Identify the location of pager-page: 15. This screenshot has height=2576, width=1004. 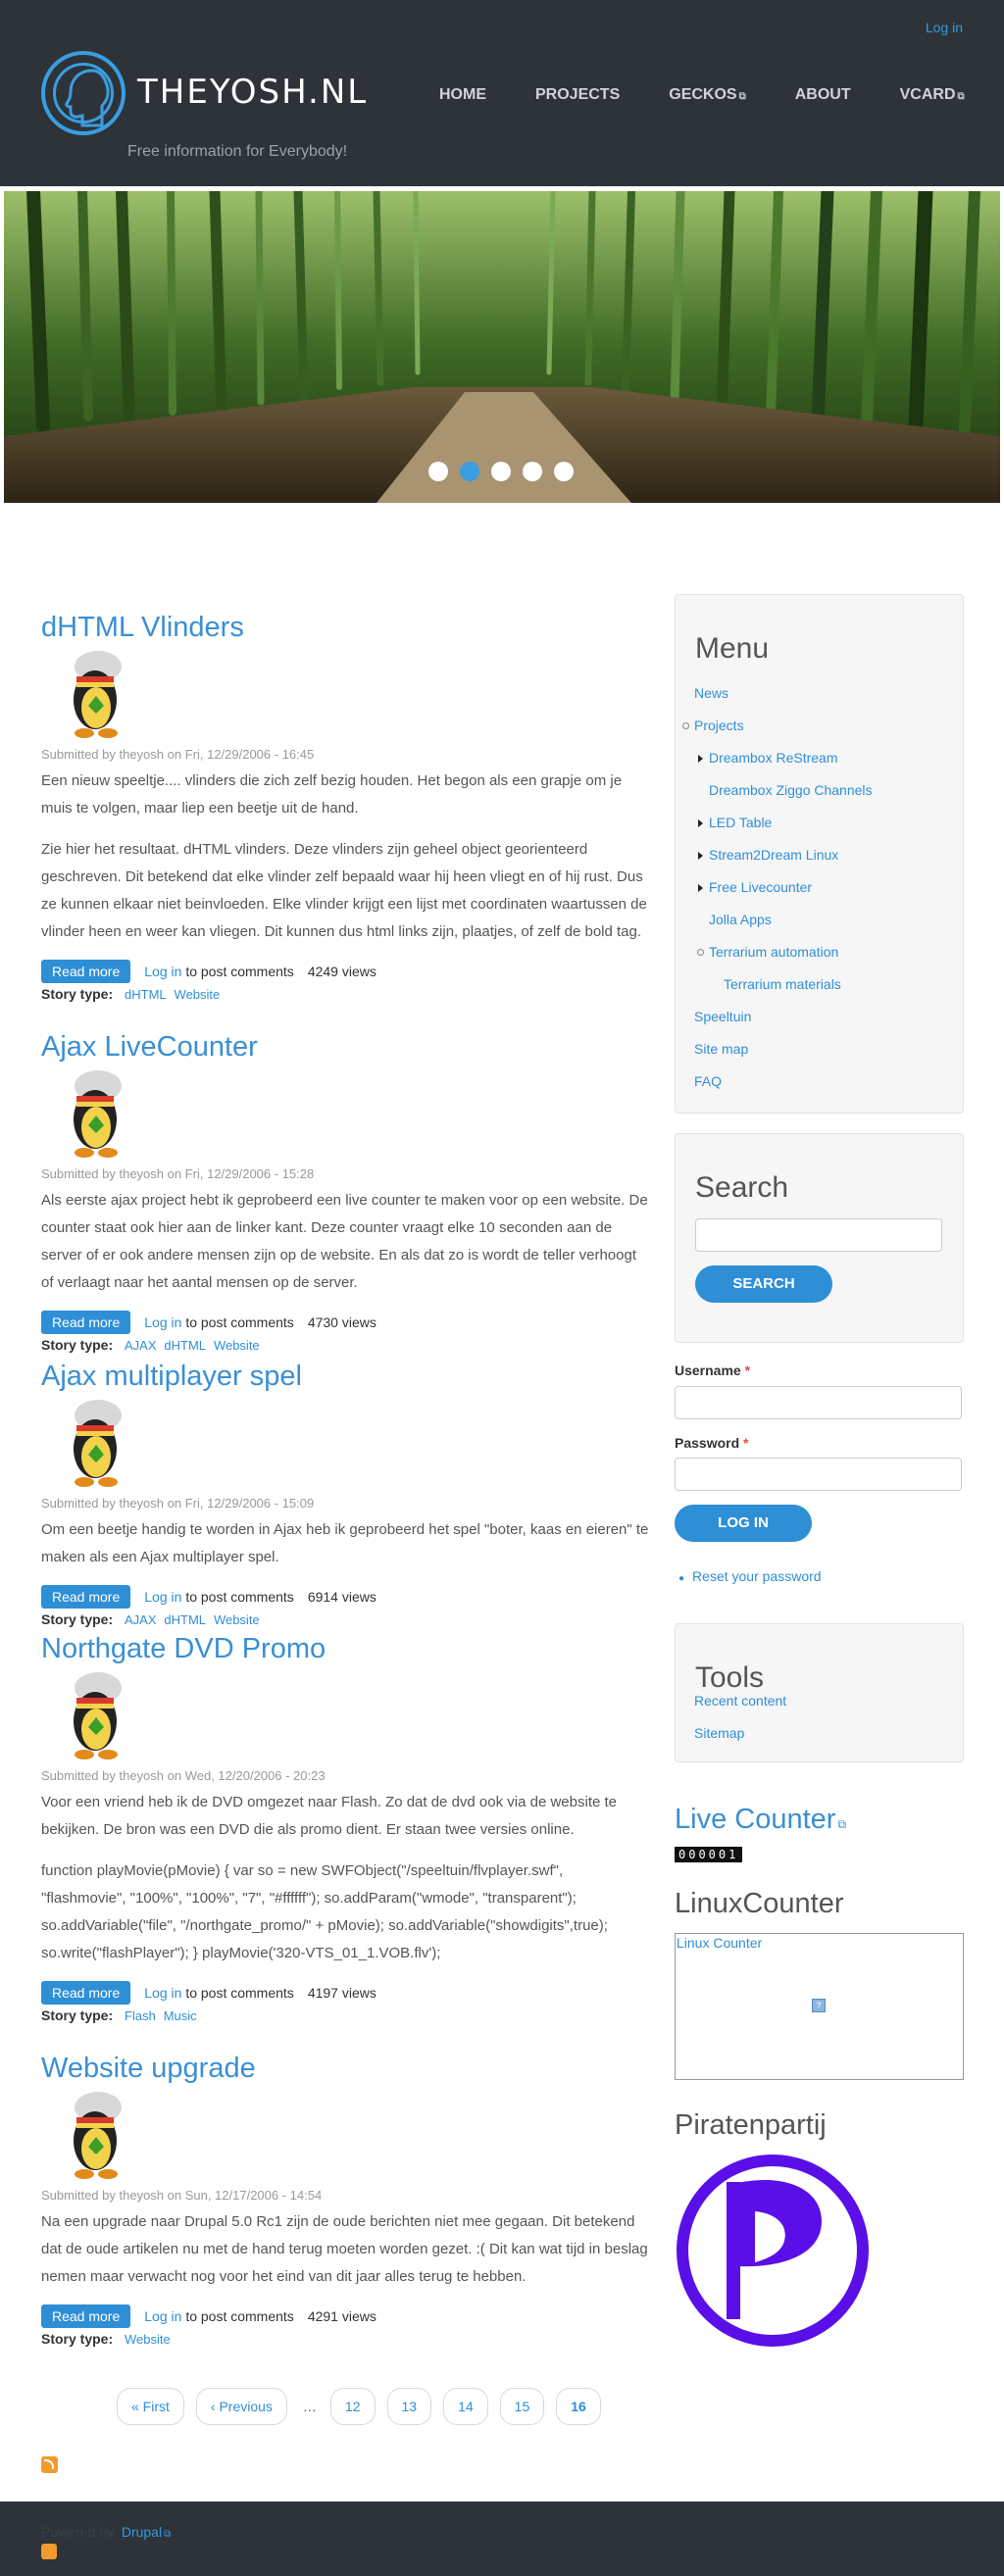
(522, 2406).